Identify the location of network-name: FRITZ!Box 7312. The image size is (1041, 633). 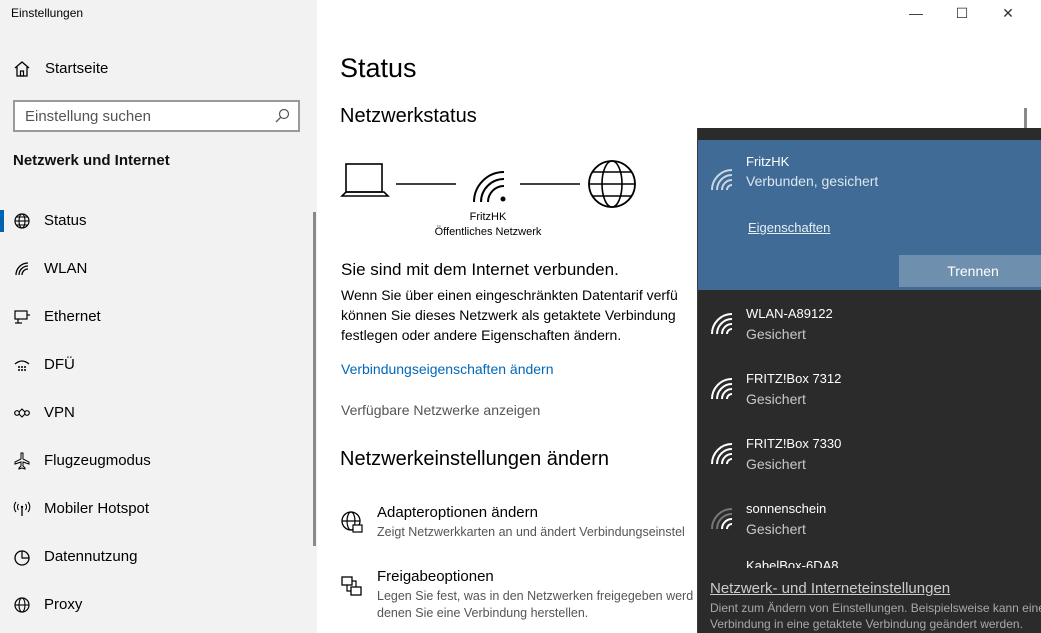
(794, 378).